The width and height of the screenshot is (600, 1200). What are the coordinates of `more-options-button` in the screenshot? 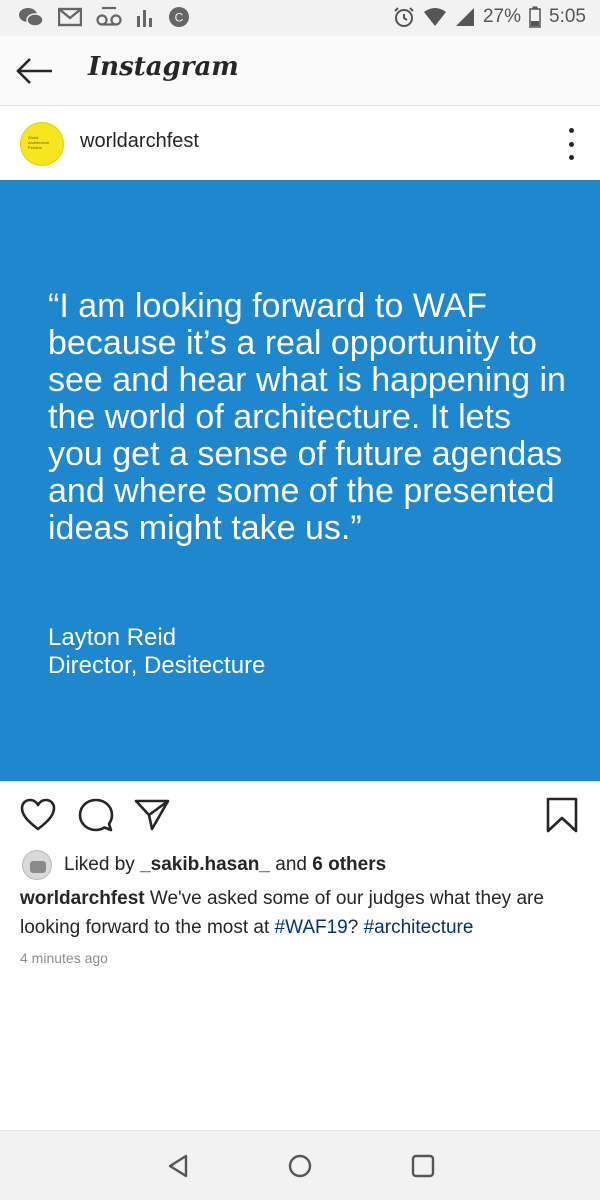 It's located at (571, 144).